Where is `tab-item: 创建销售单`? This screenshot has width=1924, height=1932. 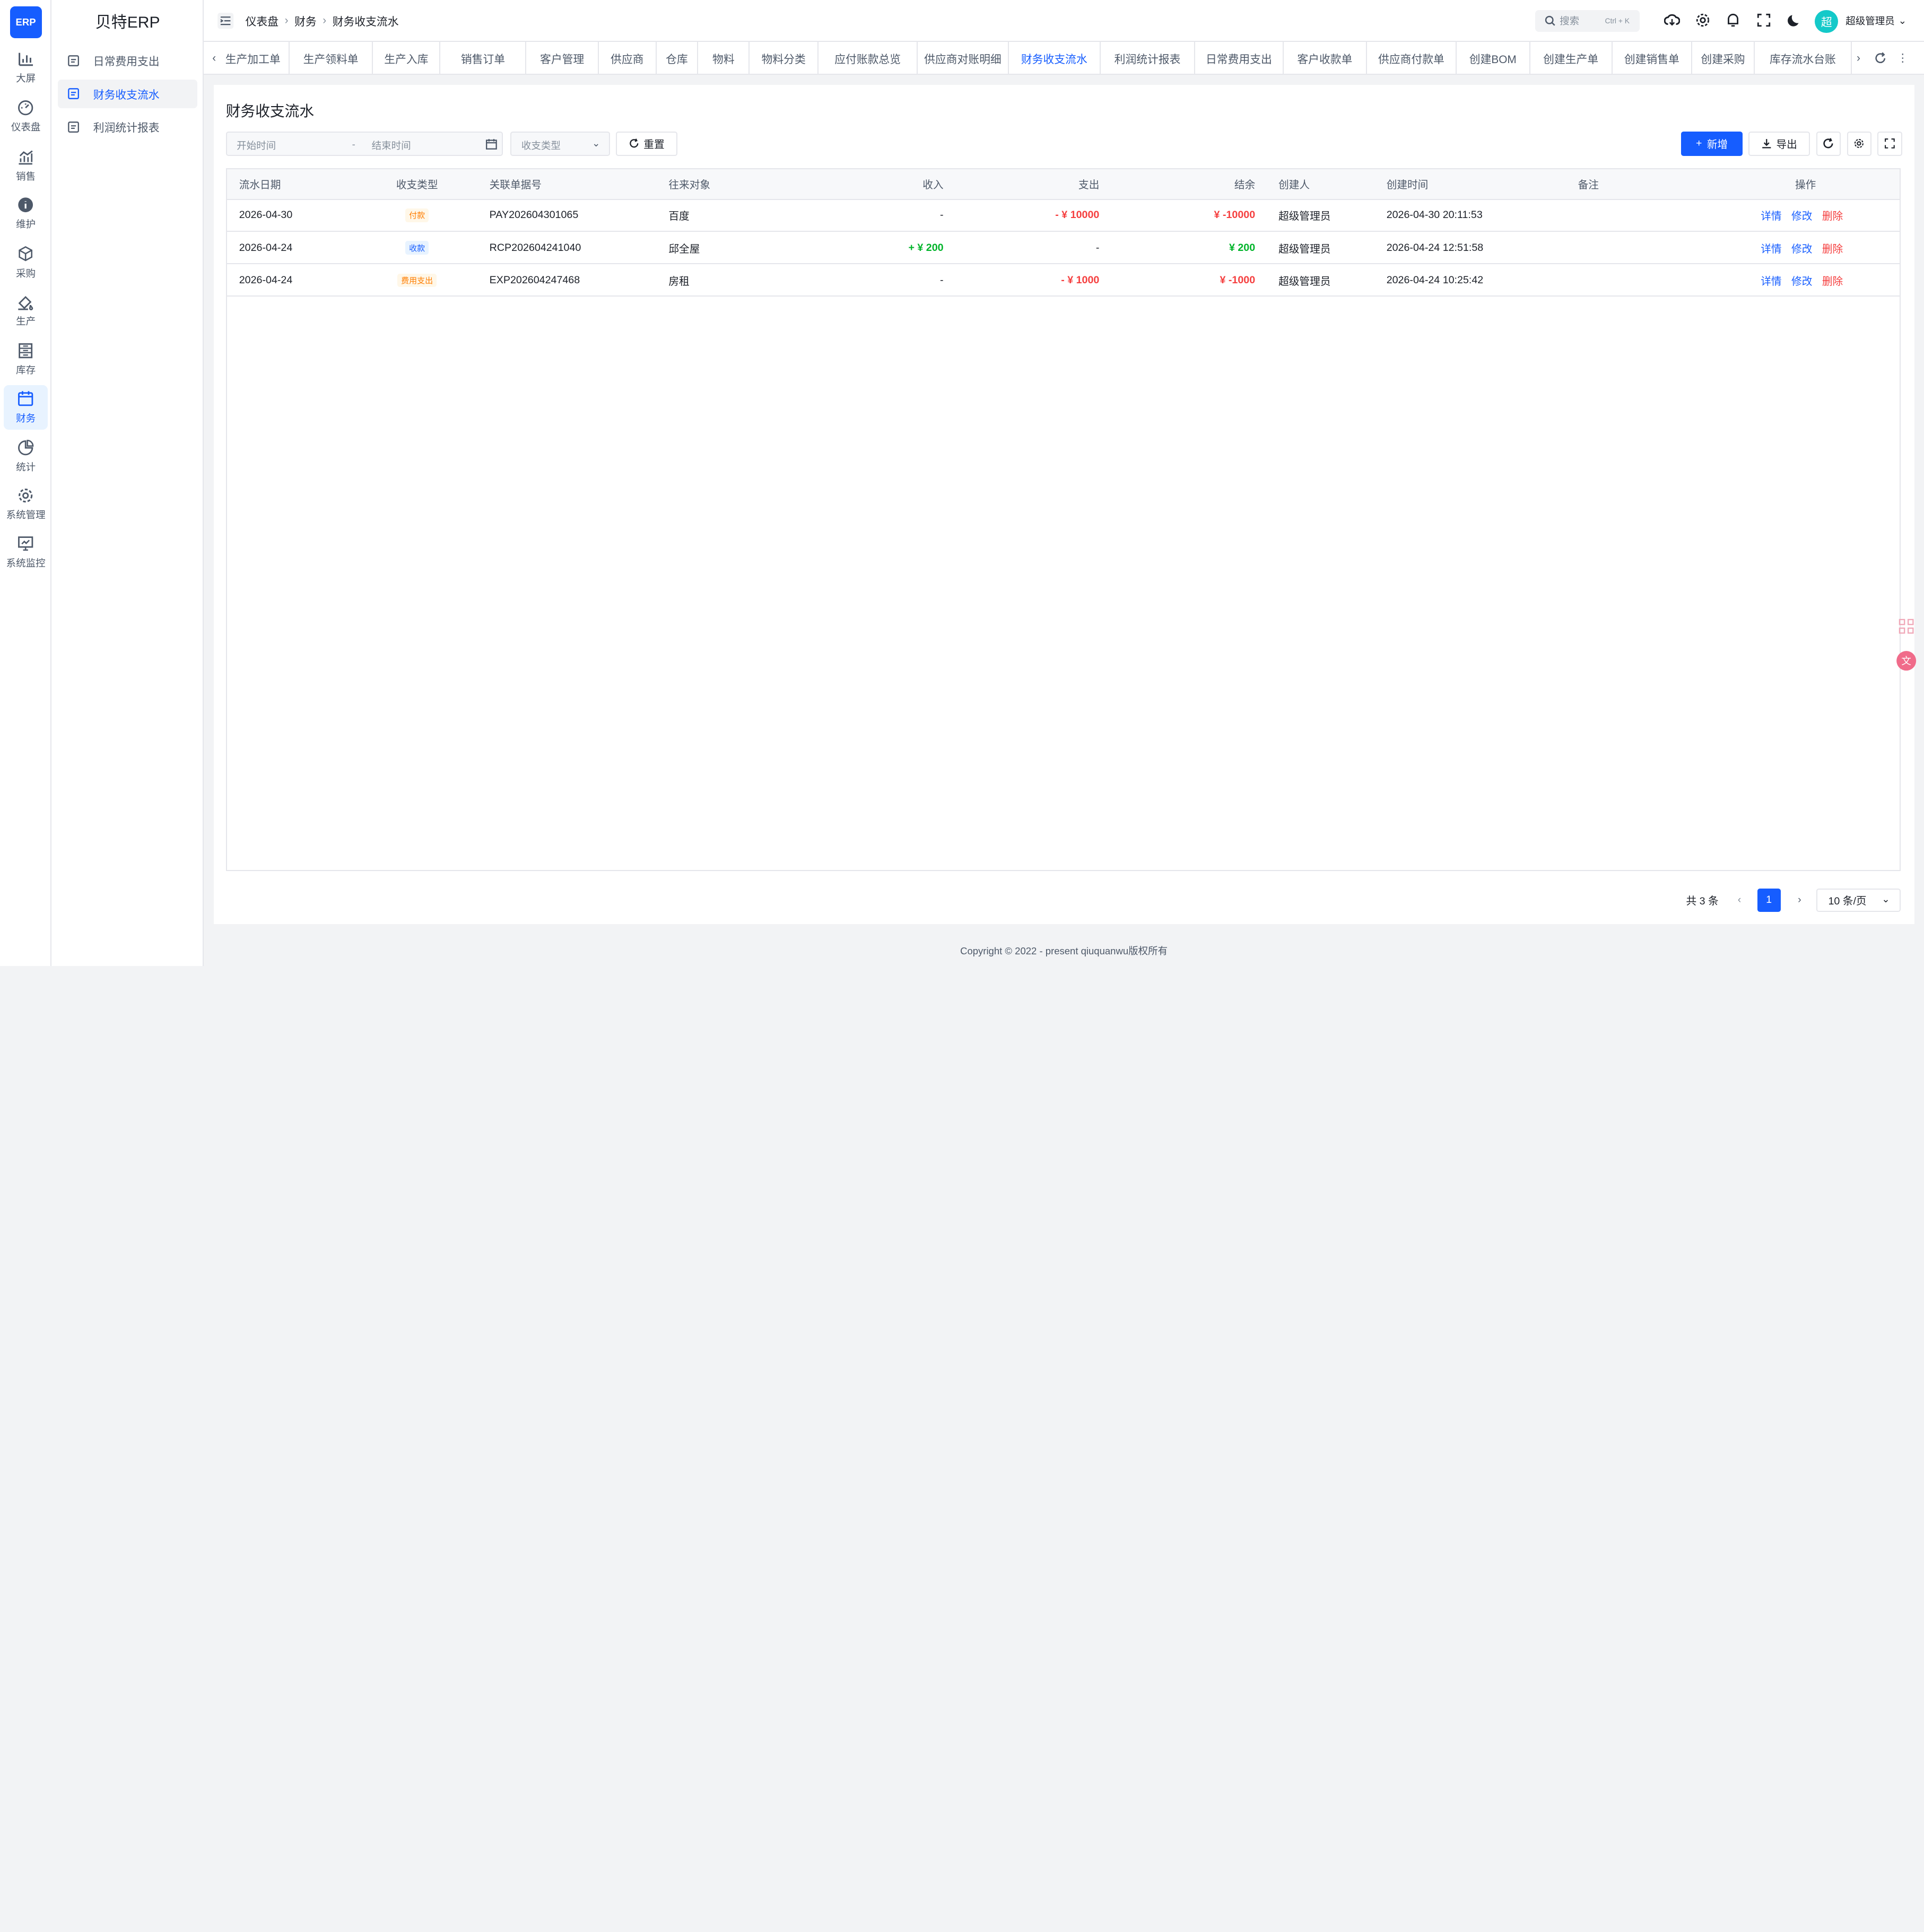
tab-item: 创建销售单 is located at coordinates (1653, 58).